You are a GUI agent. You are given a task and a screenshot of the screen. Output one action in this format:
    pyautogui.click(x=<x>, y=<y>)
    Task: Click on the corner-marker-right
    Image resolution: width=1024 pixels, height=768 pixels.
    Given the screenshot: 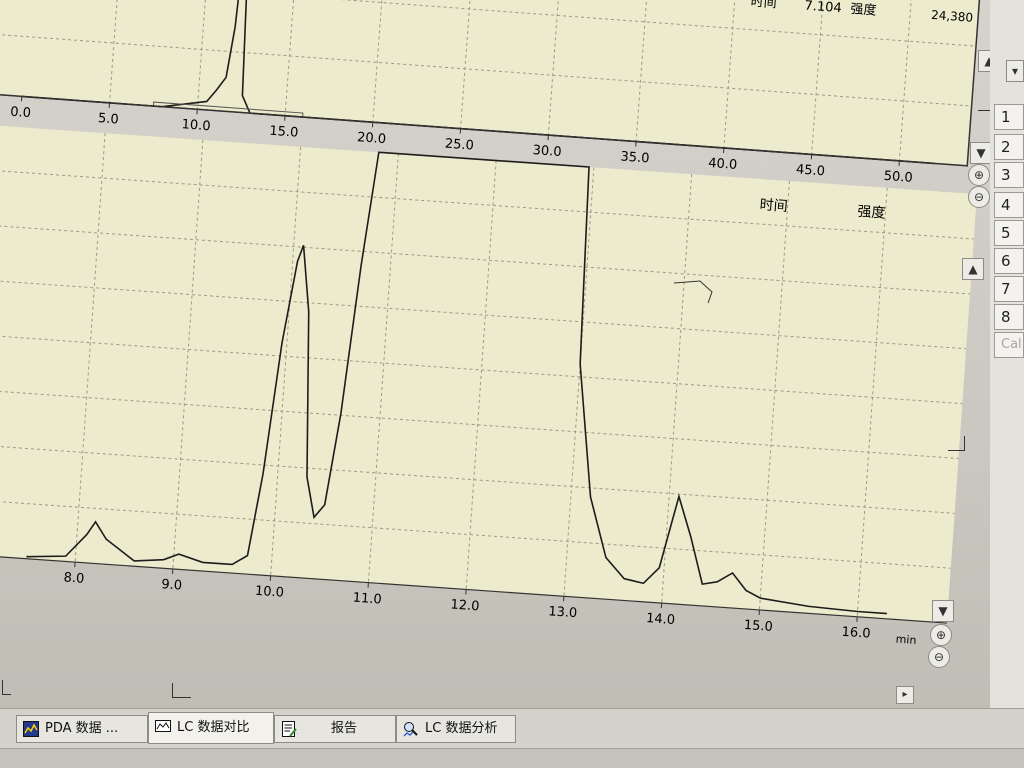 What is the action you would take?
    pyautogui.click(x=956, y=443)
    